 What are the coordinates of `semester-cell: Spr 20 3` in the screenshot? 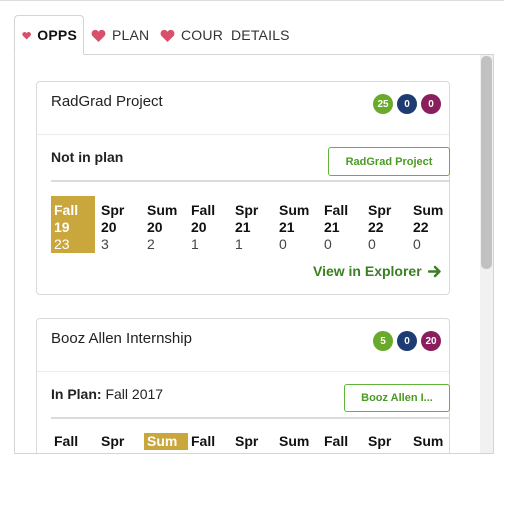 It's located at (120, 227).